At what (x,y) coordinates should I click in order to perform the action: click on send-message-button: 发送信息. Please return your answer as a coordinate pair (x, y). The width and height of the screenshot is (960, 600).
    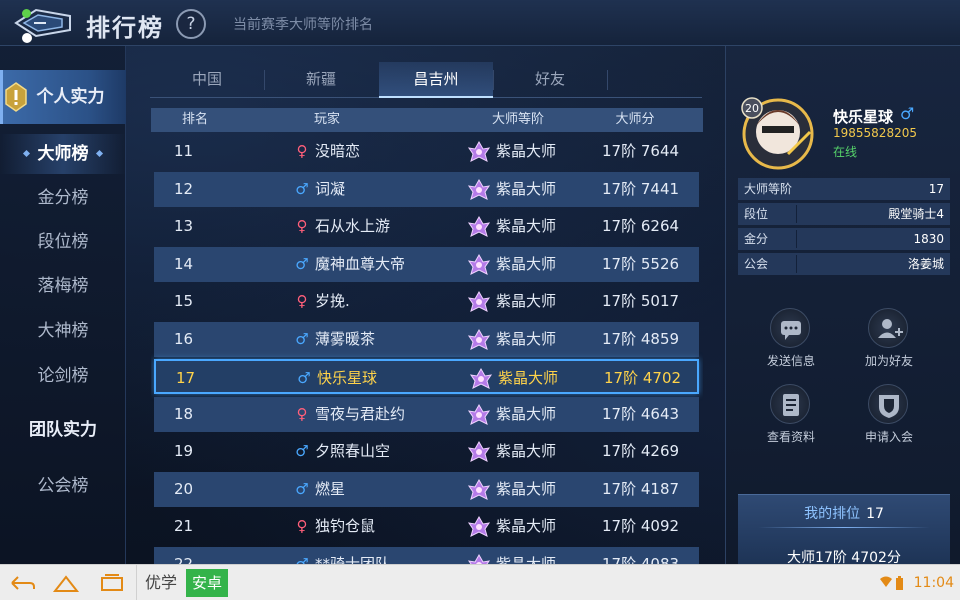
    Looking at the image, I should click on (788, 342).